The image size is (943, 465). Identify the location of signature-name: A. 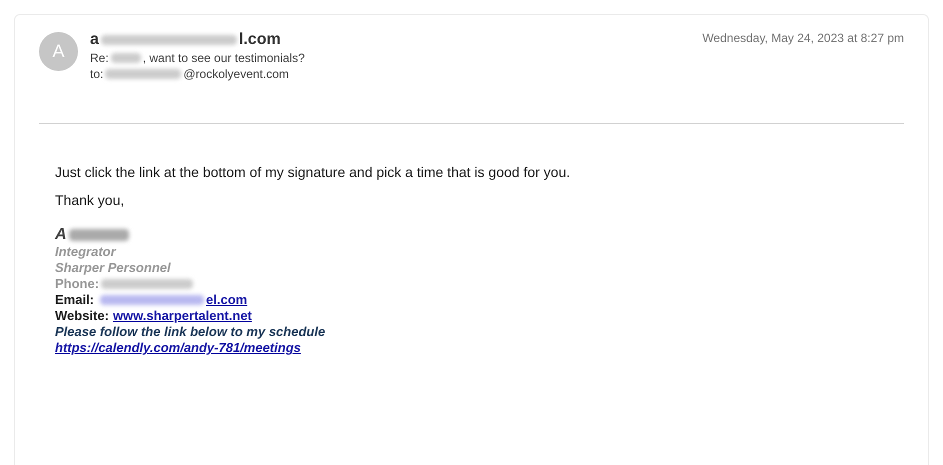
(61, 235).